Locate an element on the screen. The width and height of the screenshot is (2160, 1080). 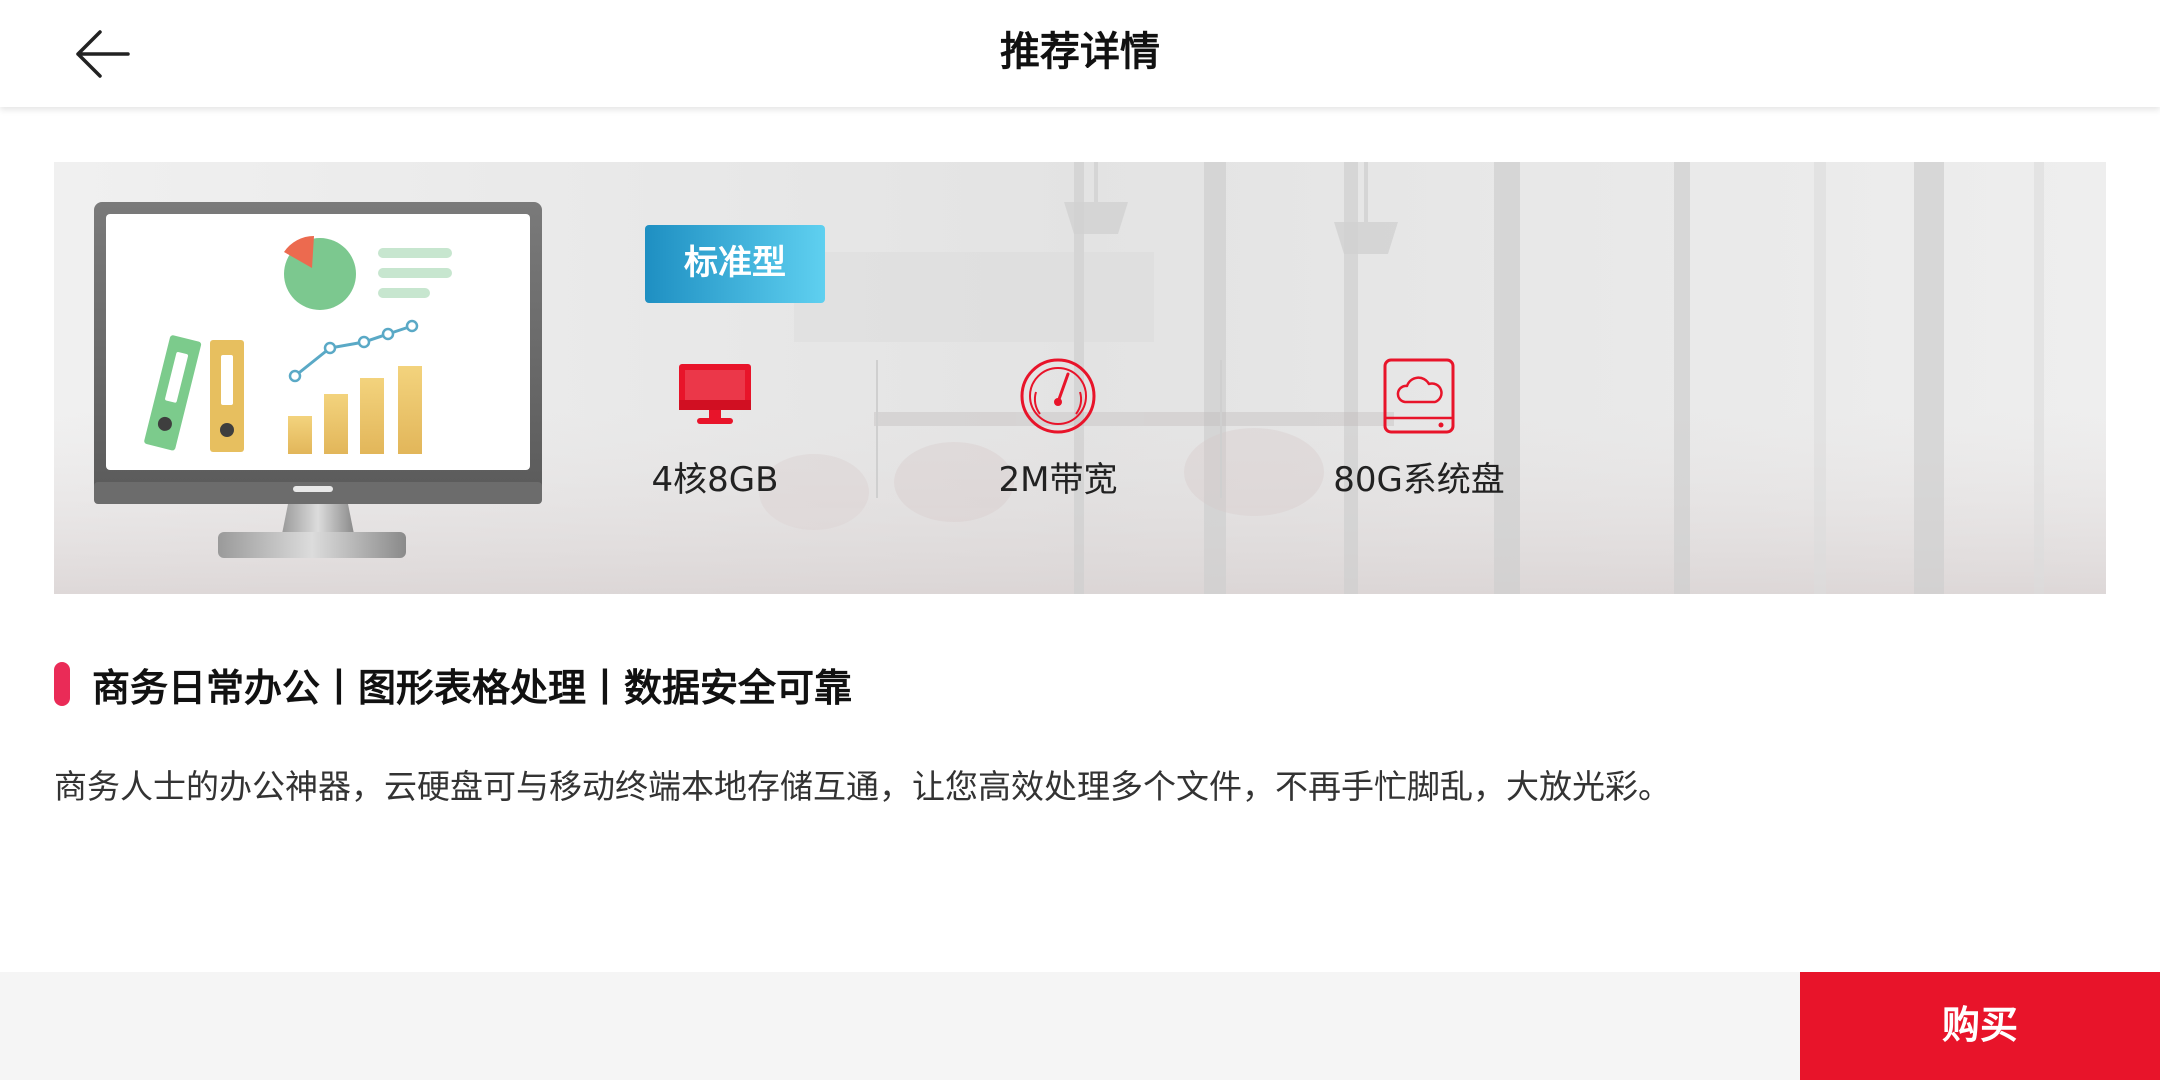
spec-system-disk: 80G系统盘 is located at coordinates (1419, 431).